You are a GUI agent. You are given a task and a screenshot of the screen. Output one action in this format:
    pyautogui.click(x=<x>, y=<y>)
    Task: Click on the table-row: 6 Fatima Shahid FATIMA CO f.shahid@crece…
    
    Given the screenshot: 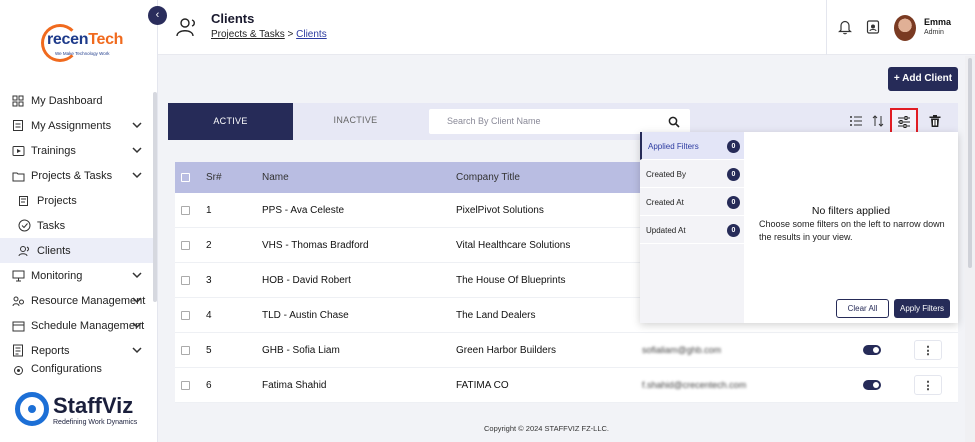 What is the action you would take?
    pyautogui.click(x=566, y=385)
    